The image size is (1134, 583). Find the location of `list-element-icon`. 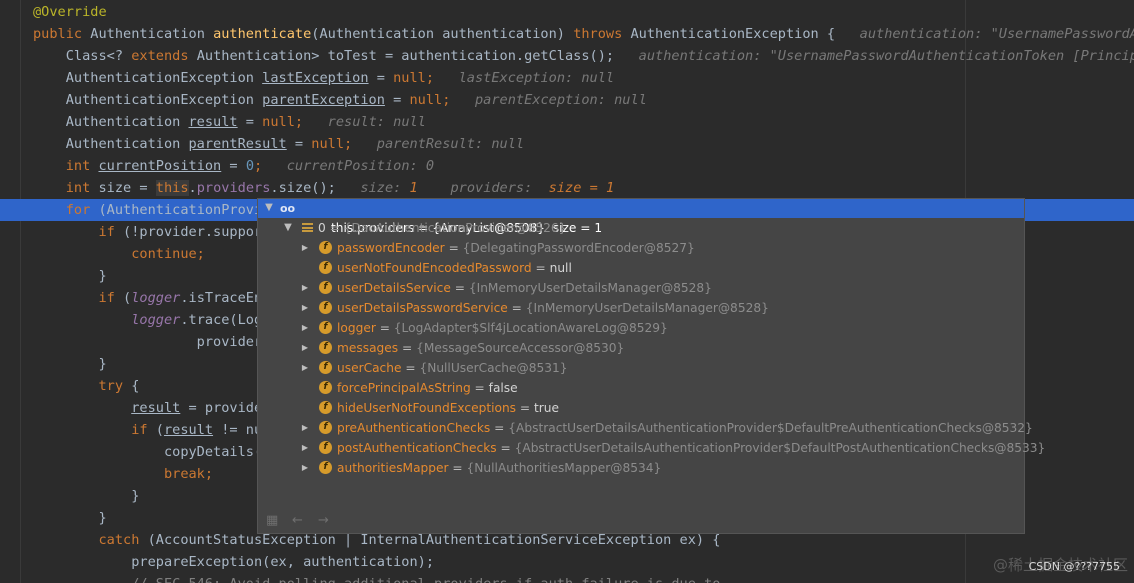

list-element-icon is located at coordinates (307, 227).